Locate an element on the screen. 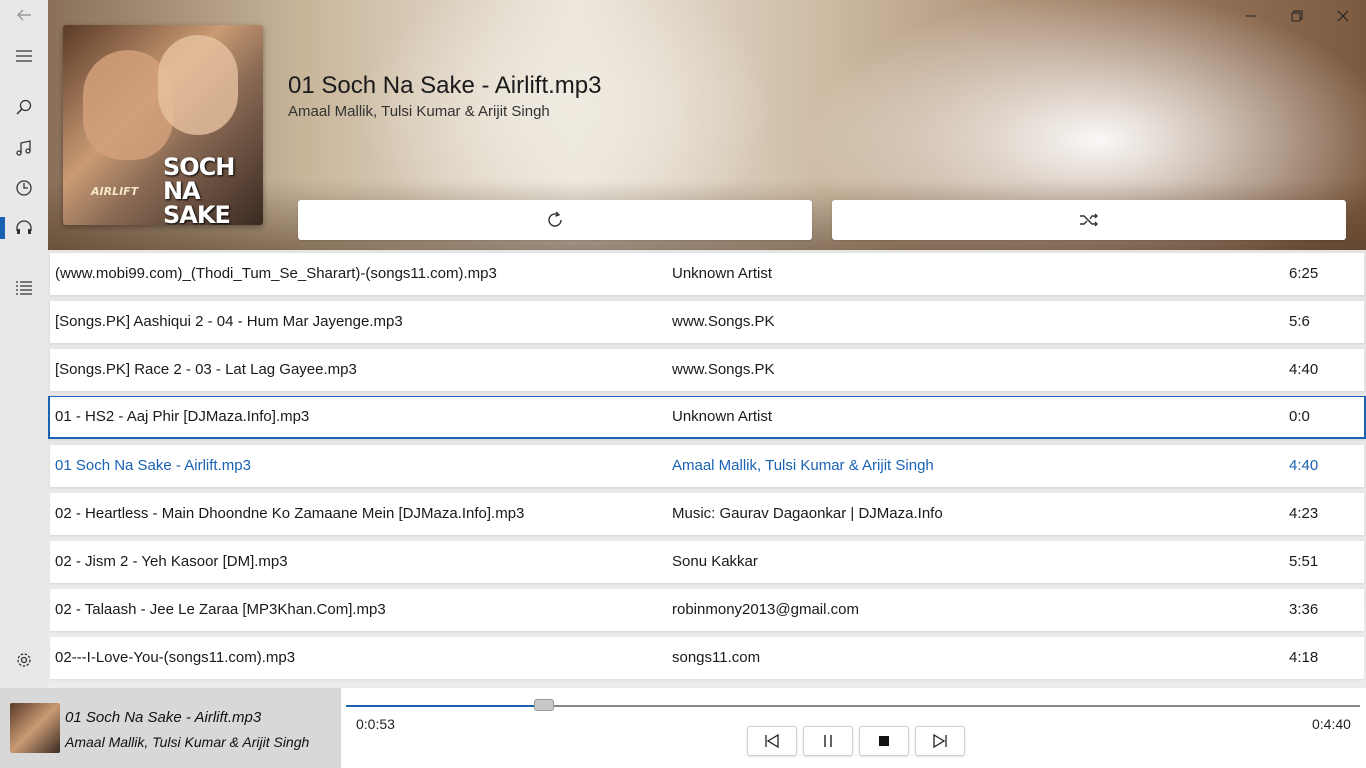 The width and height of the screenshot is (1366, 768). next-icon is located at coordinates (940, 741).